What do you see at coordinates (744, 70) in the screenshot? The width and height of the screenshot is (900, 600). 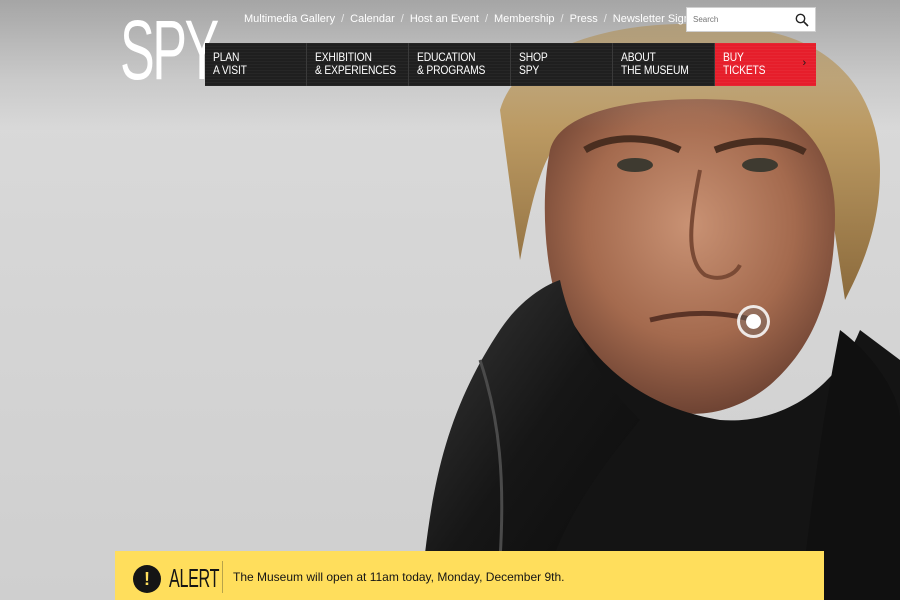 I see `nav-label-line2: TICKETS` at bounding box center [744, 70].